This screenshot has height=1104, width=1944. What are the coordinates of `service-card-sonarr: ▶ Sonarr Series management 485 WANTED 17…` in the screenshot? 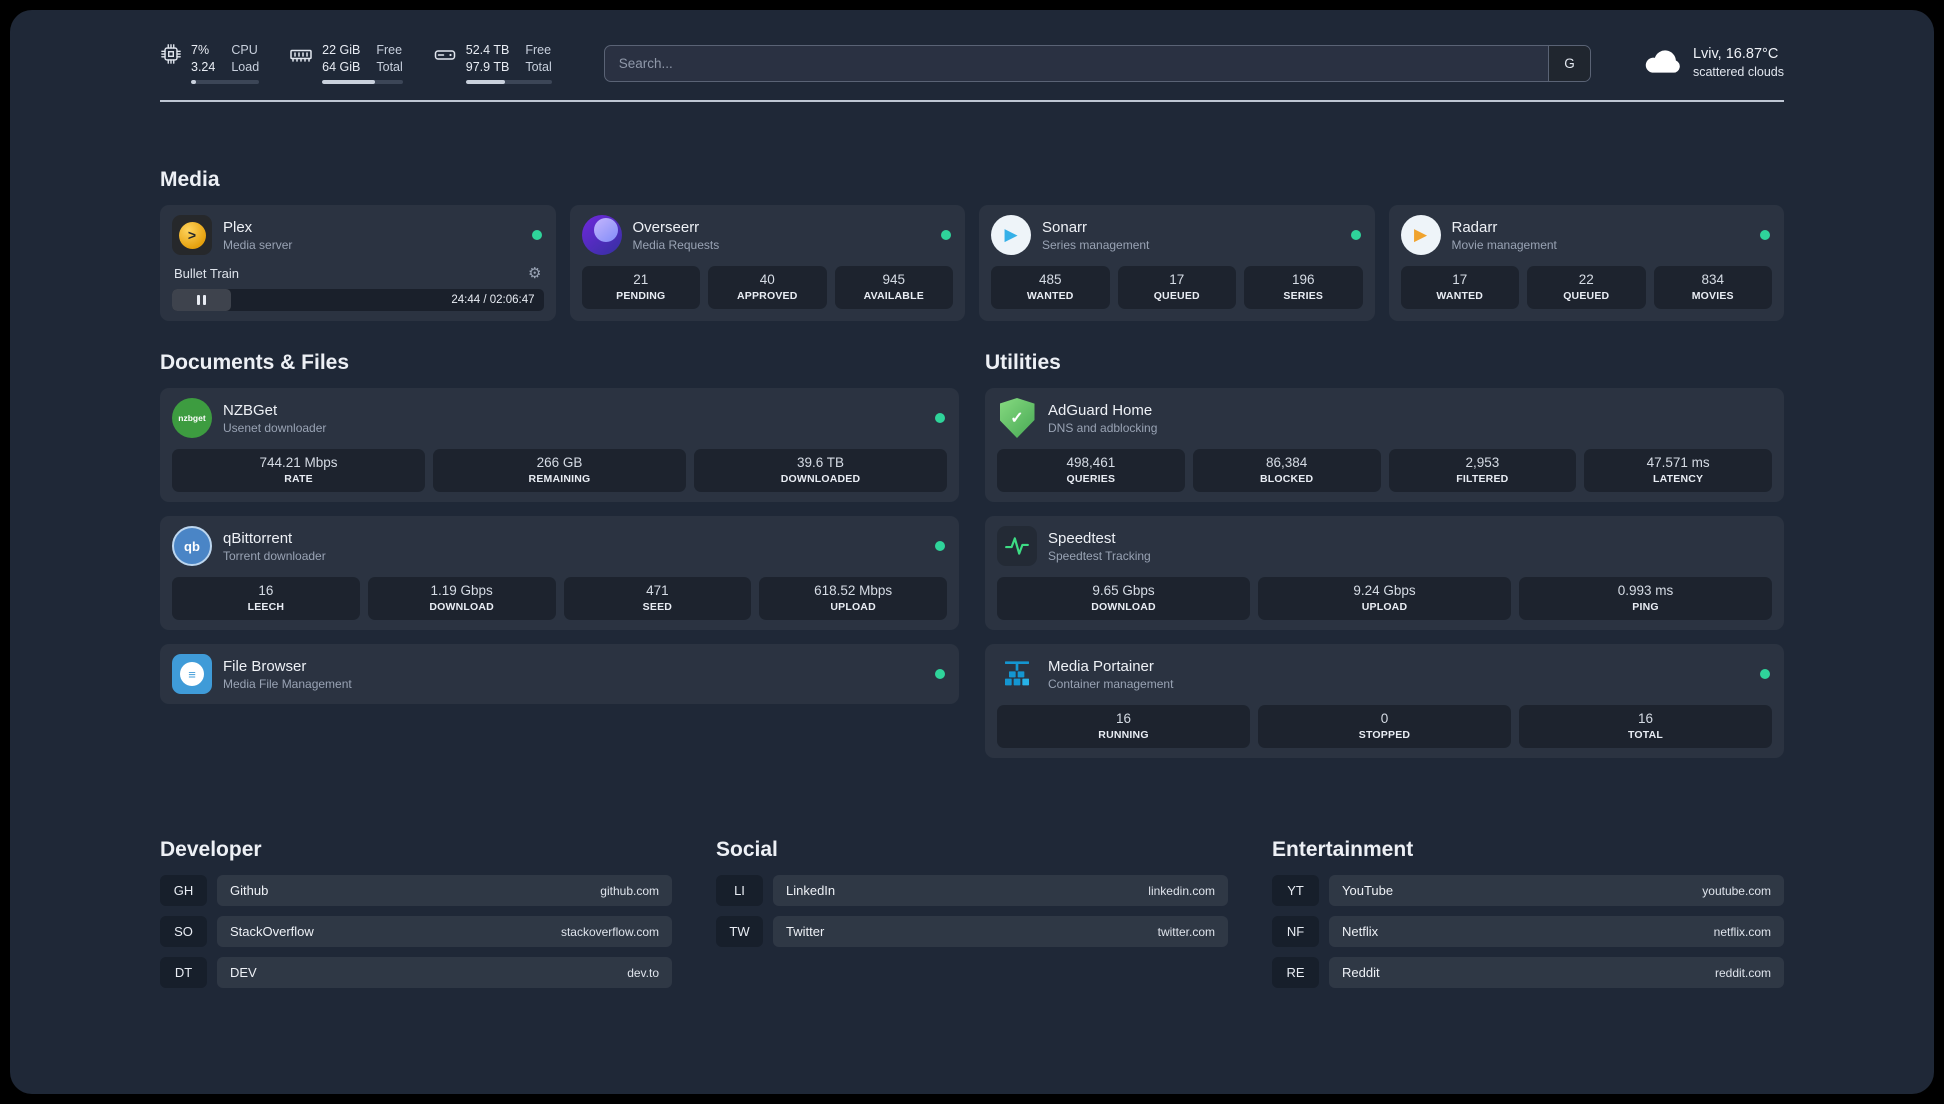 It's located at (1177, 263).